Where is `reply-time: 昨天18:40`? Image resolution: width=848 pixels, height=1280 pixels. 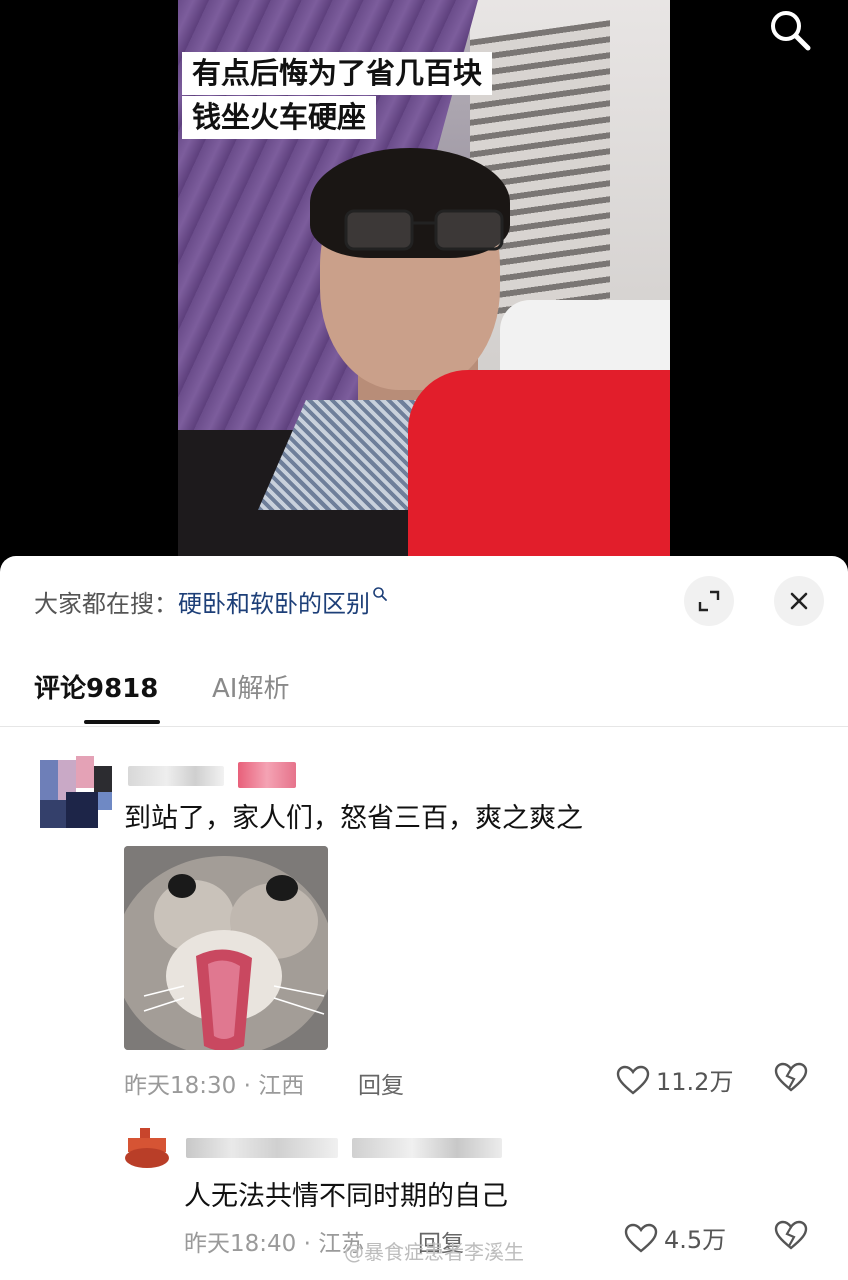 reply-time: 昨天18:40 is located at coordinates (240, 1244).